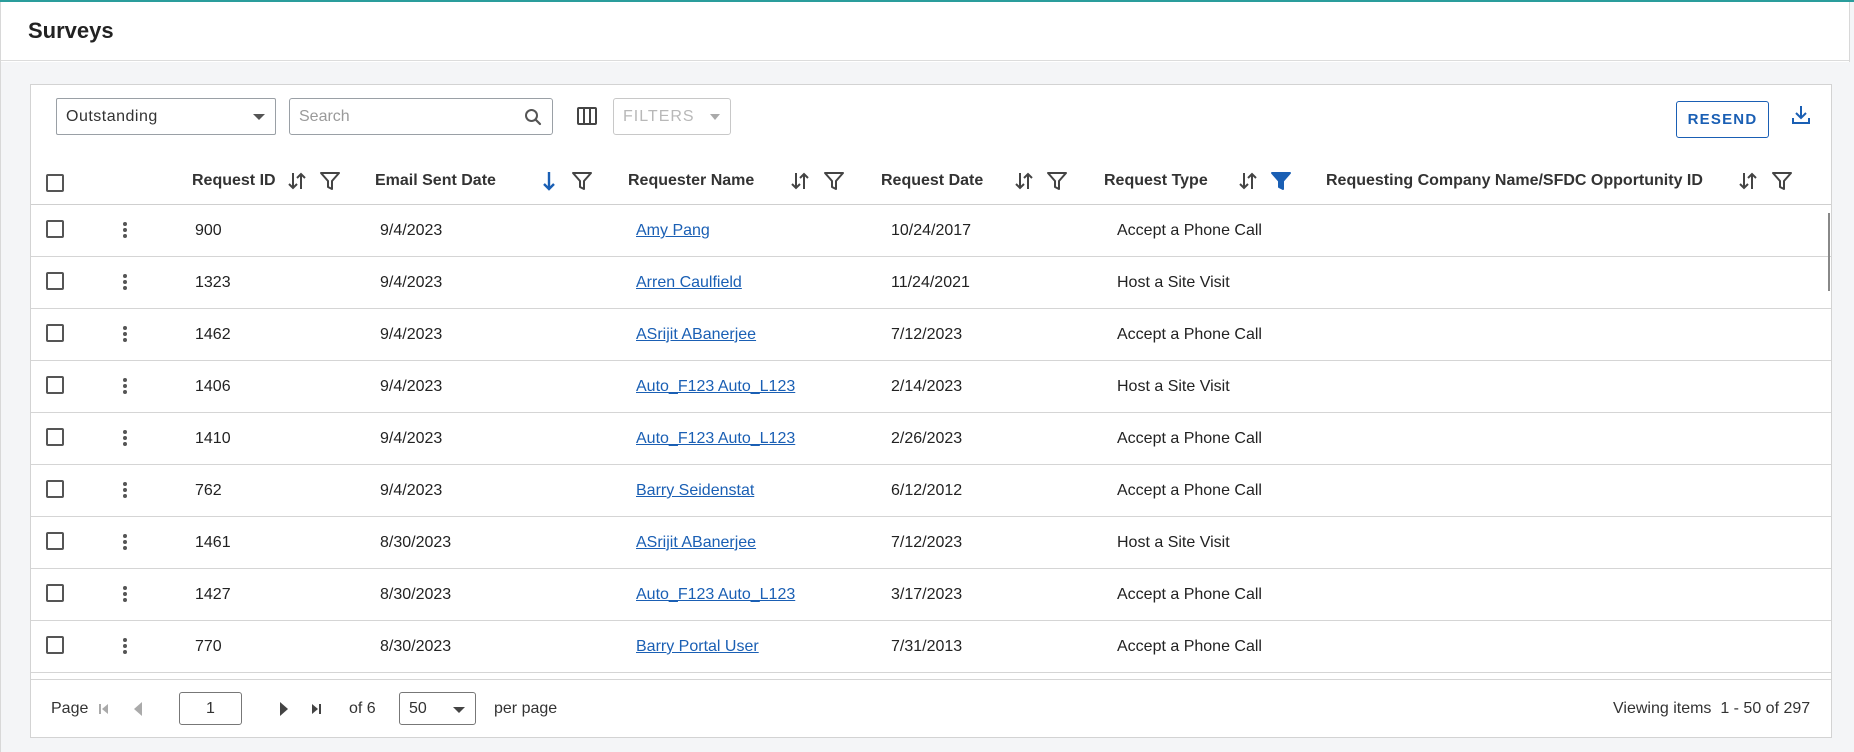  I want to click on column-header-label: Request Date, so click(932, 180).